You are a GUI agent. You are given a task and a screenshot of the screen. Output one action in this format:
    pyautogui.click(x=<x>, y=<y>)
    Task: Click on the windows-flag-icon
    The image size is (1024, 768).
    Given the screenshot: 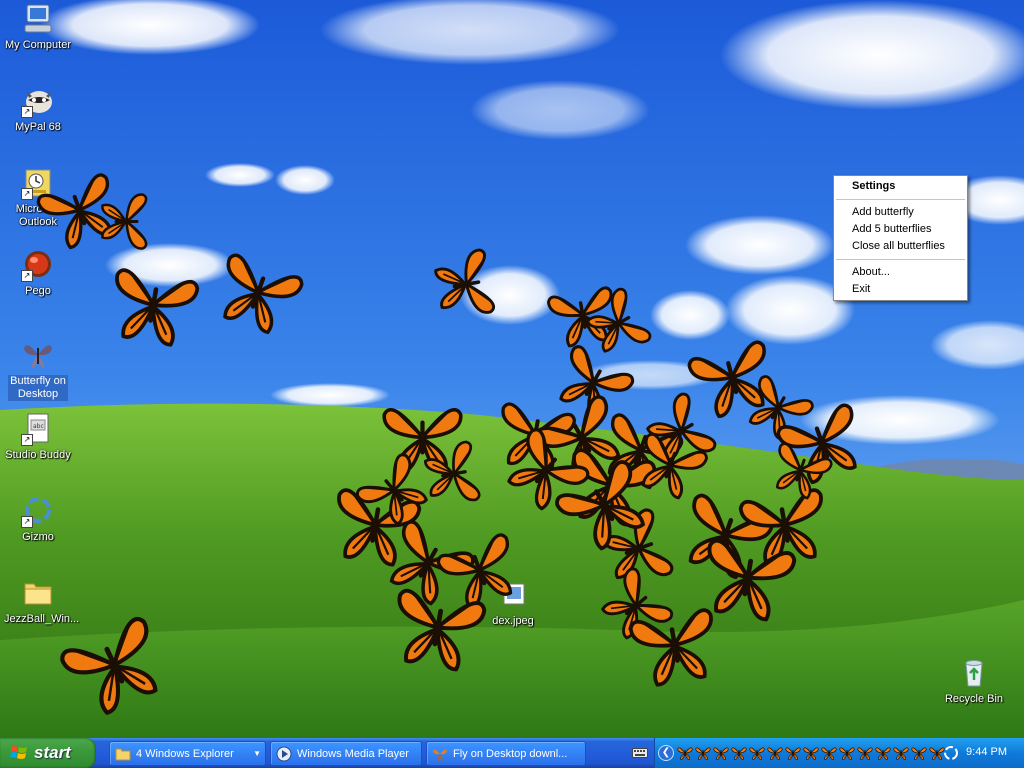 What is the action you would take?
    pyautogui.click(x=18, y=752)
    